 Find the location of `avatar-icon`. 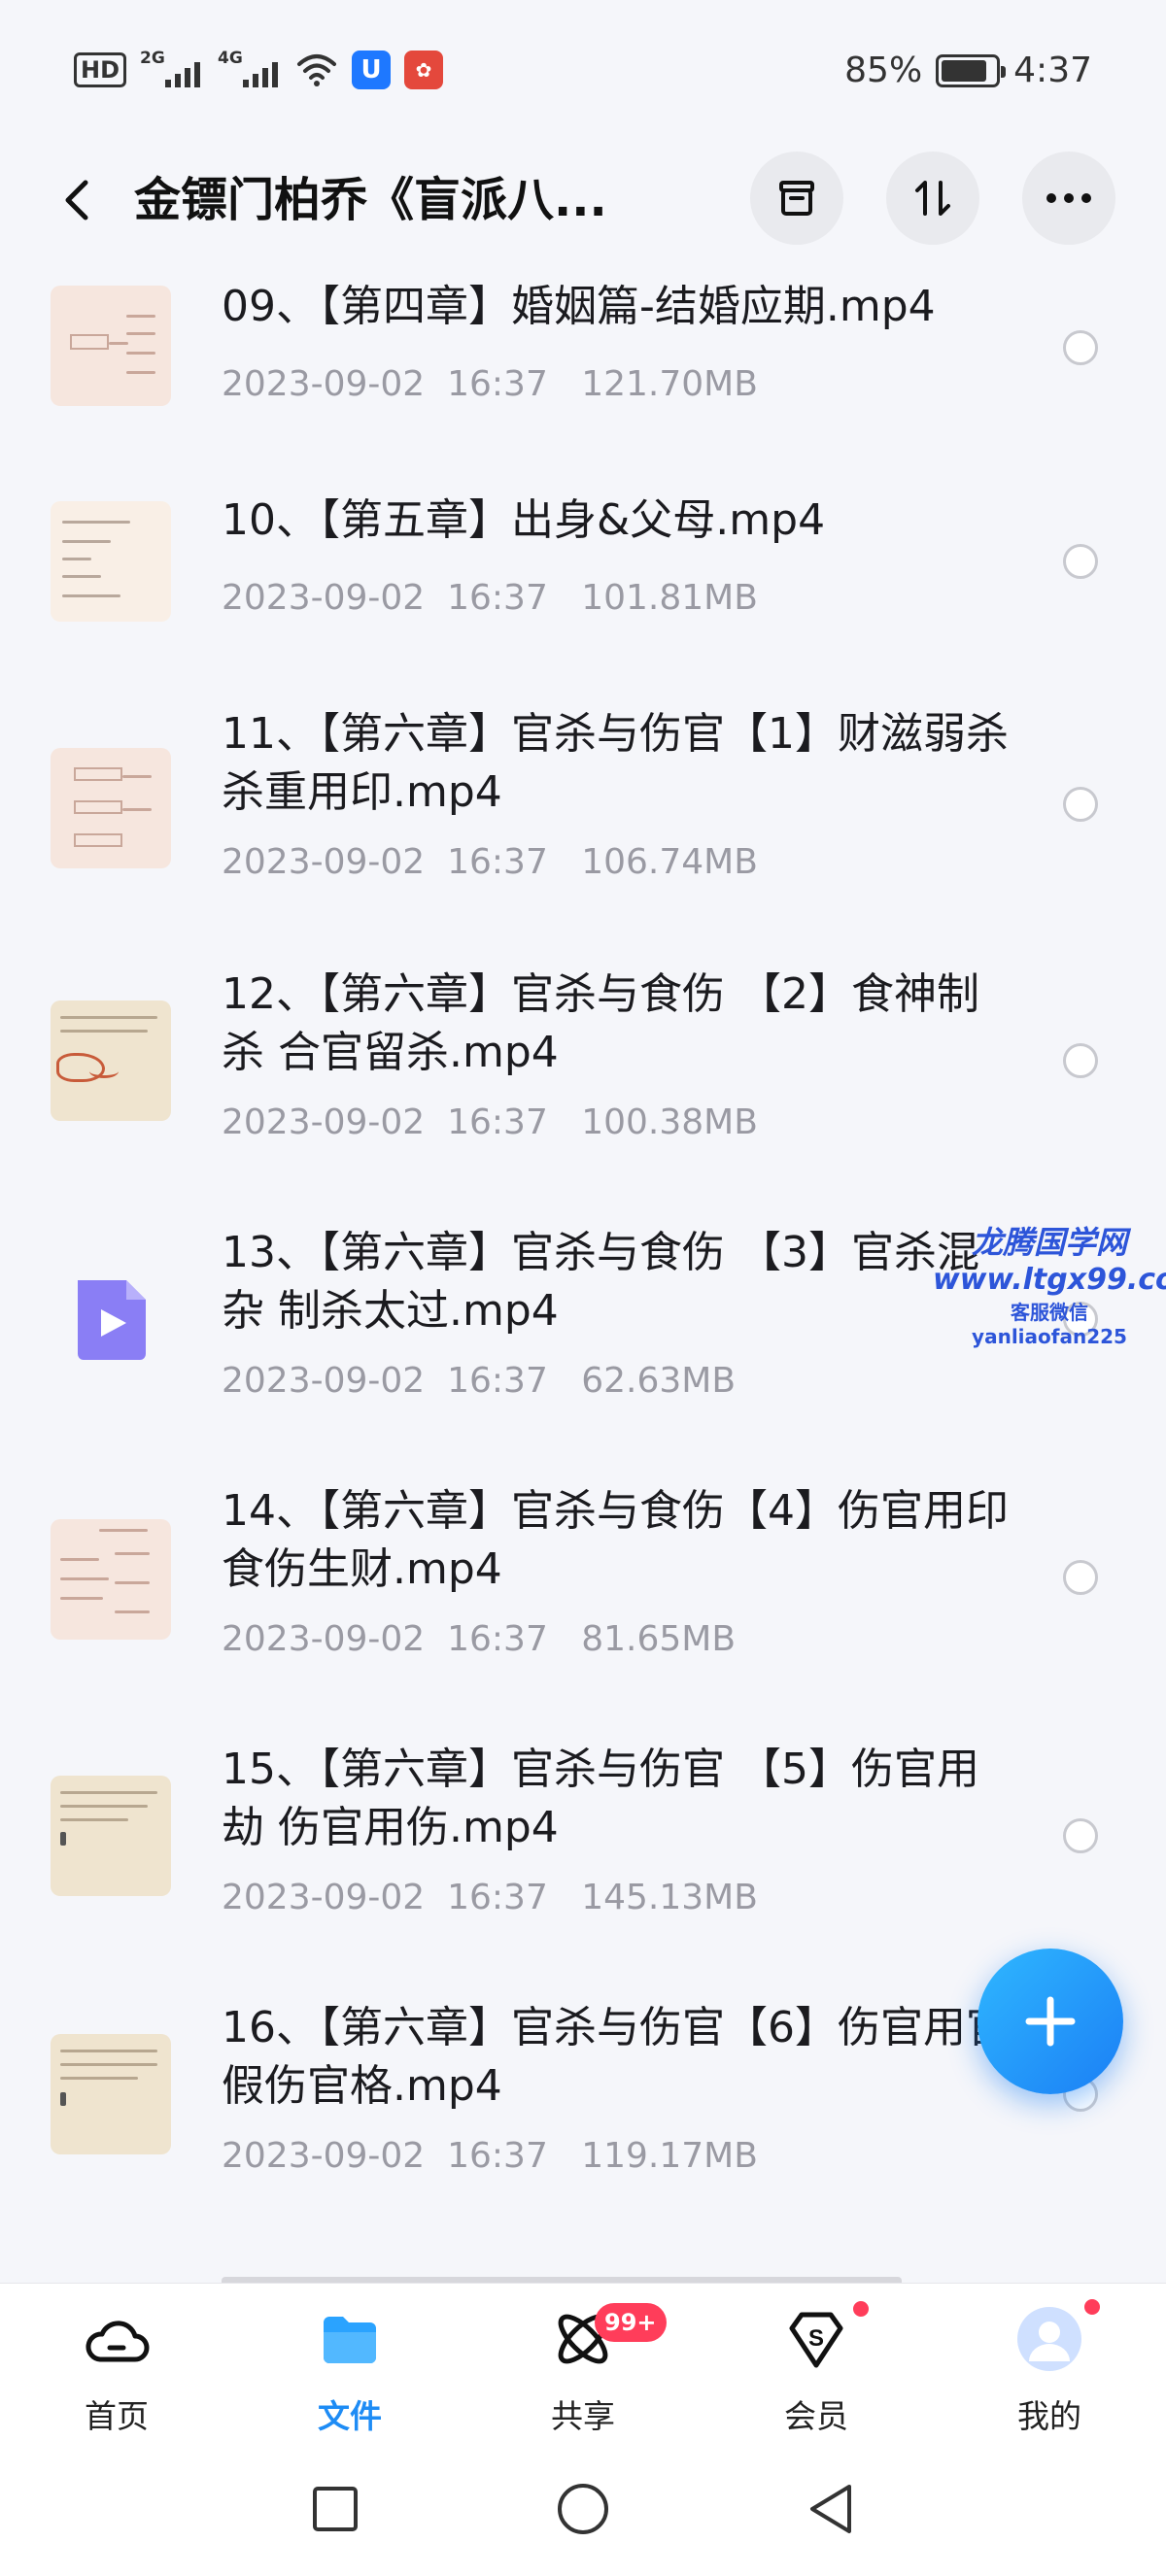

avatar-icon is located at coordinates (1049, 2339).